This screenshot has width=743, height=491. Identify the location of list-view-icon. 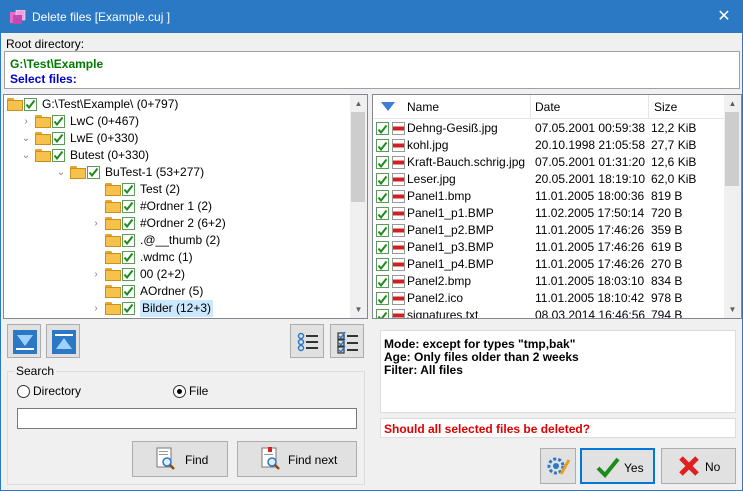
(307, 342).